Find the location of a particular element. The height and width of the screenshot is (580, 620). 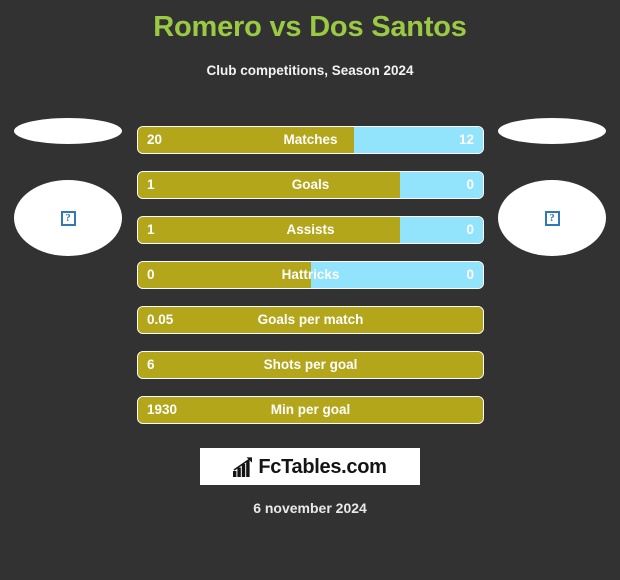

stat-value-left: 0.05 is located at coordinates (160, 320).